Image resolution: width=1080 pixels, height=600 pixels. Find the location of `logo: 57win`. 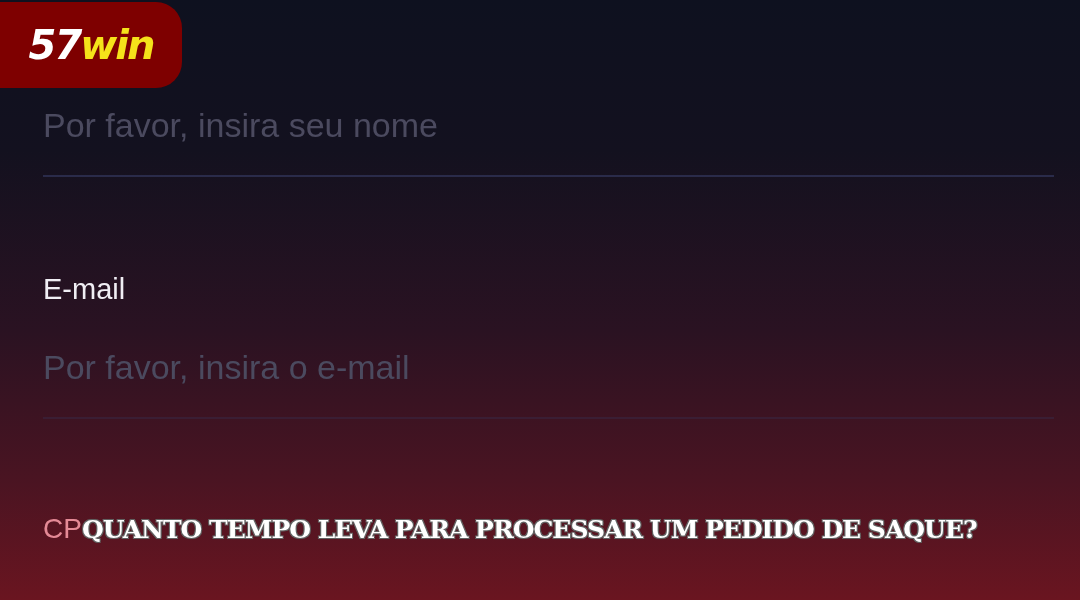

logo: 57win is located at coordinates (91, 45).